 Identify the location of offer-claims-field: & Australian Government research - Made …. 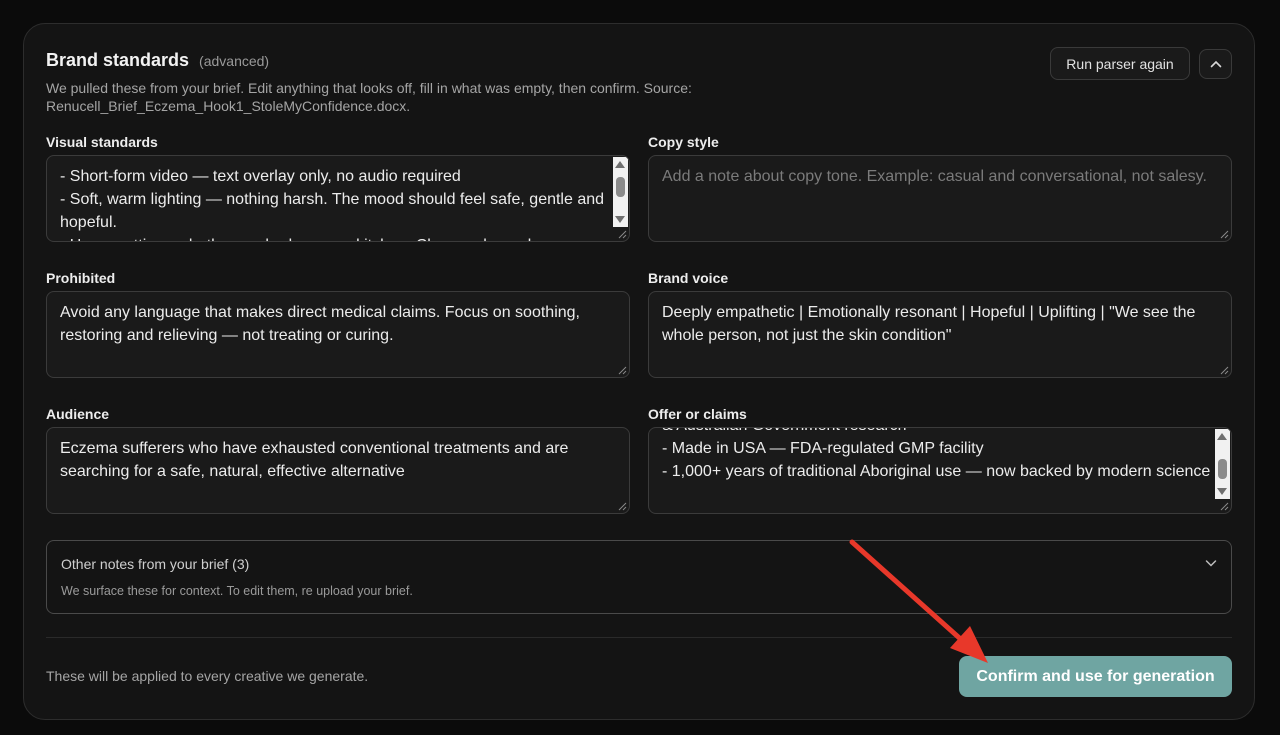
(940, 470).